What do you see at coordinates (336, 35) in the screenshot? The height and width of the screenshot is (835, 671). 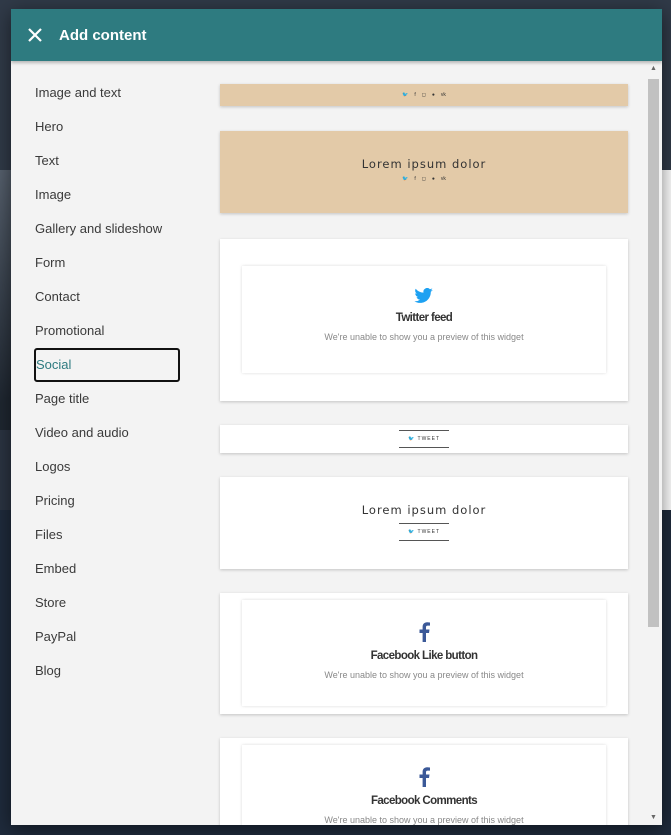 I see `dialog-header: Add content` at bounding box center [336, 35].